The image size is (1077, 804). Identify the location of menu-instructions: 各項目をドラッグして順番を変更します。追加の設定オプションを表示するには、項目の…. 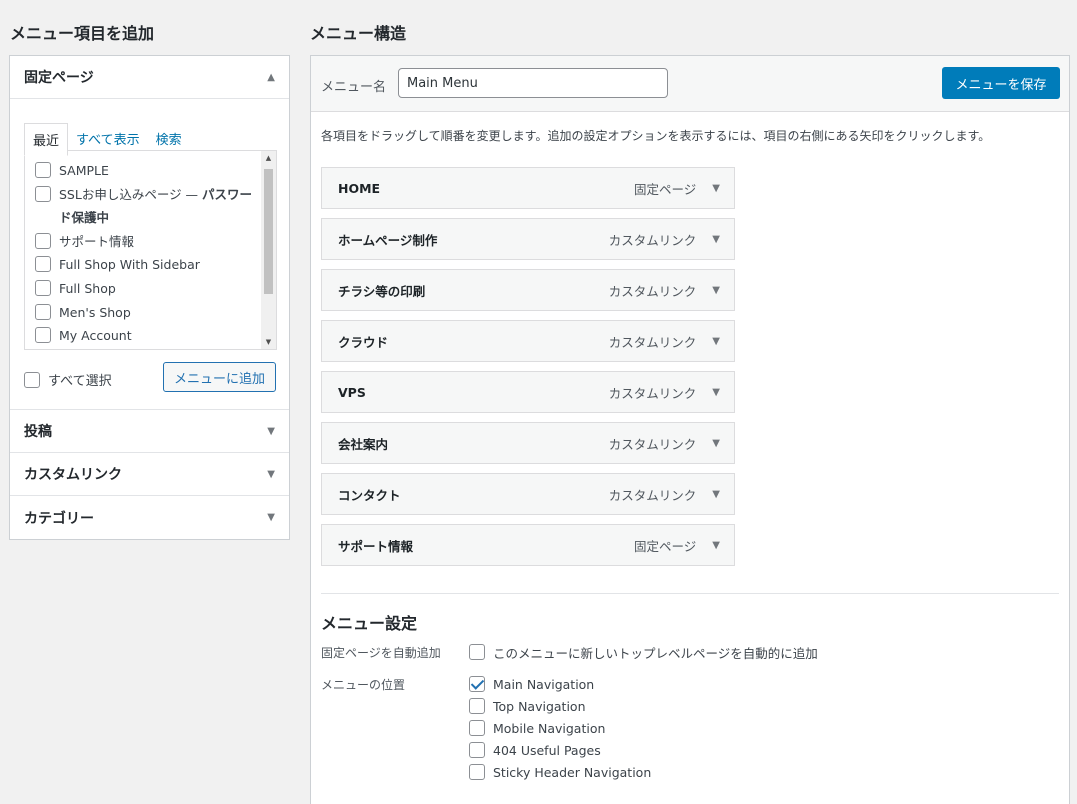
(656, 136).